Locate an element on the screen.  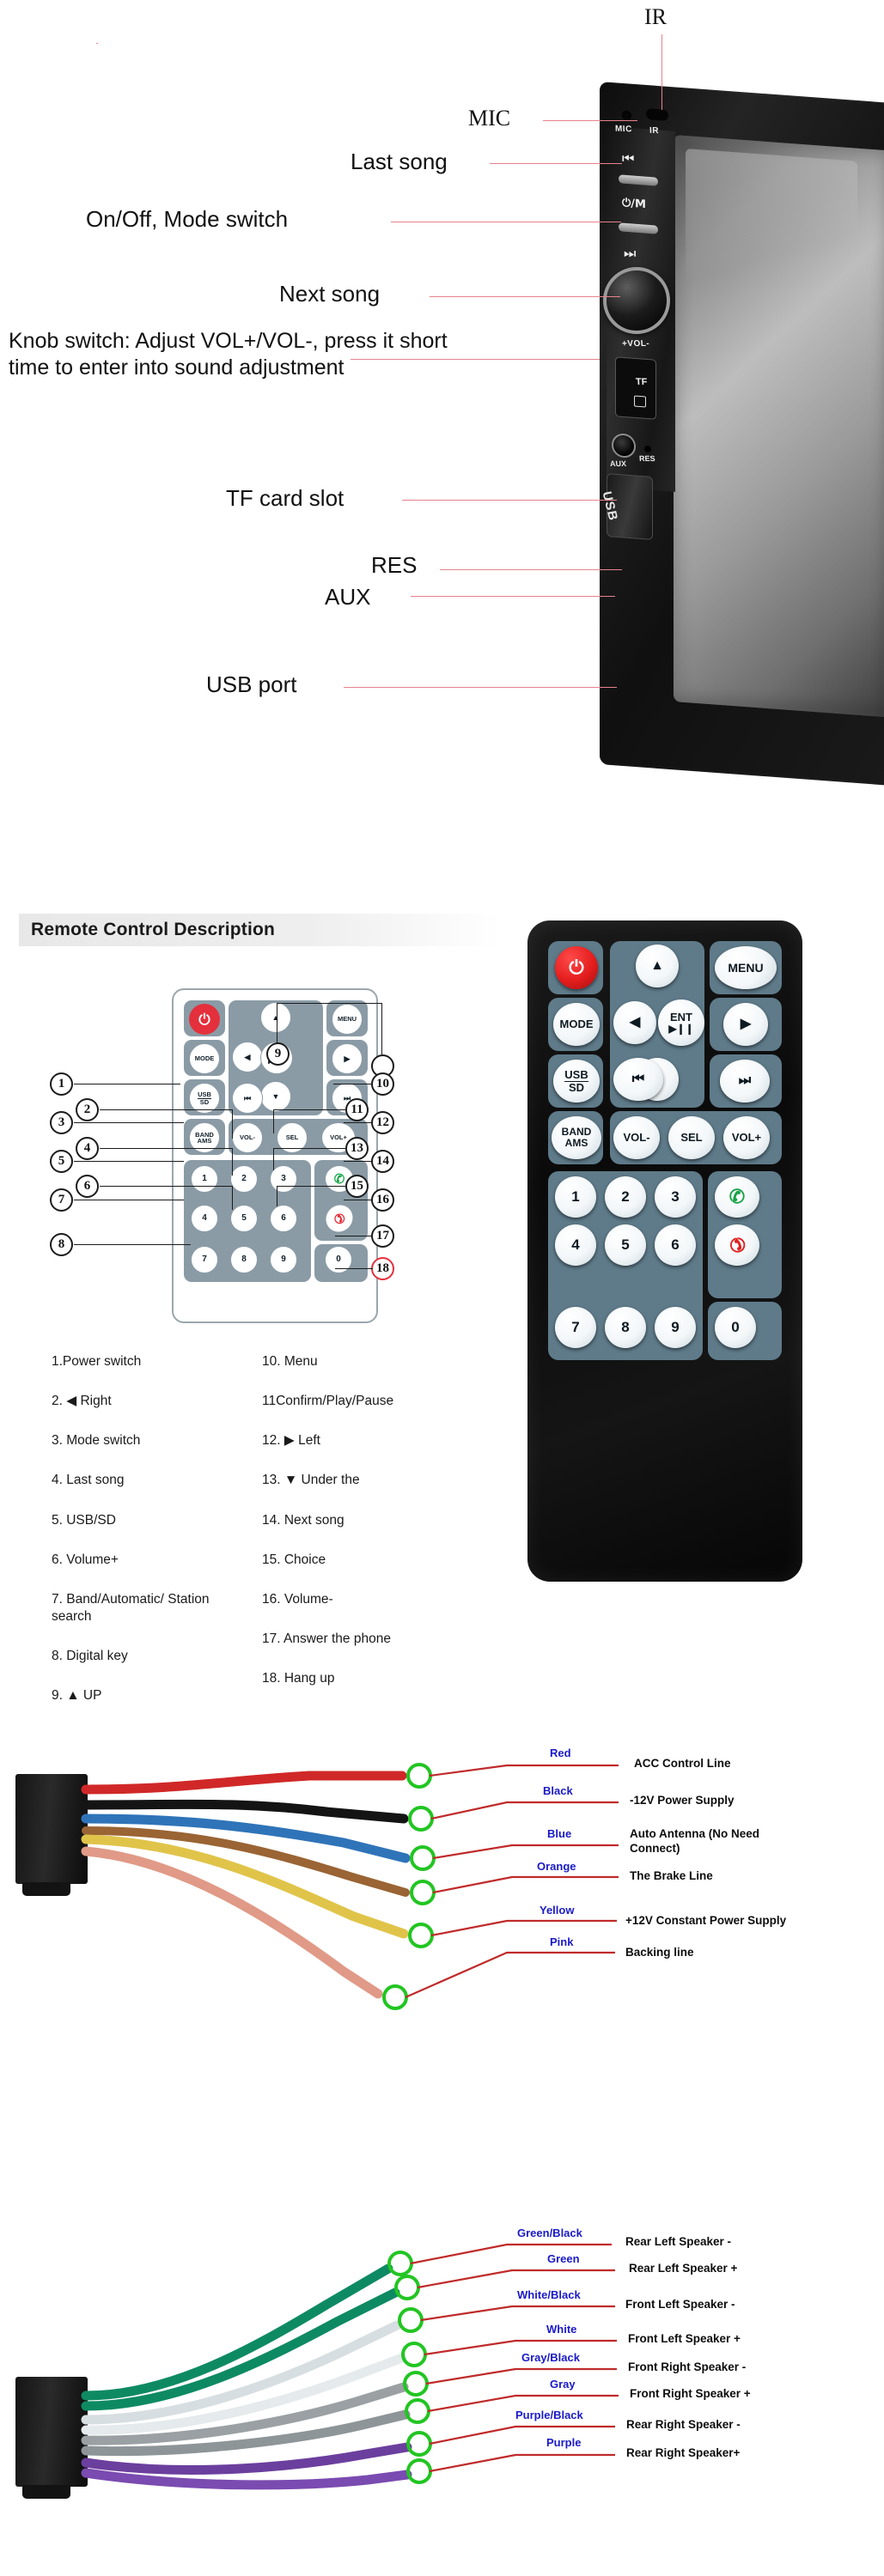
photo-hangup-key: ✆ is located at coordinates (737, 1245).